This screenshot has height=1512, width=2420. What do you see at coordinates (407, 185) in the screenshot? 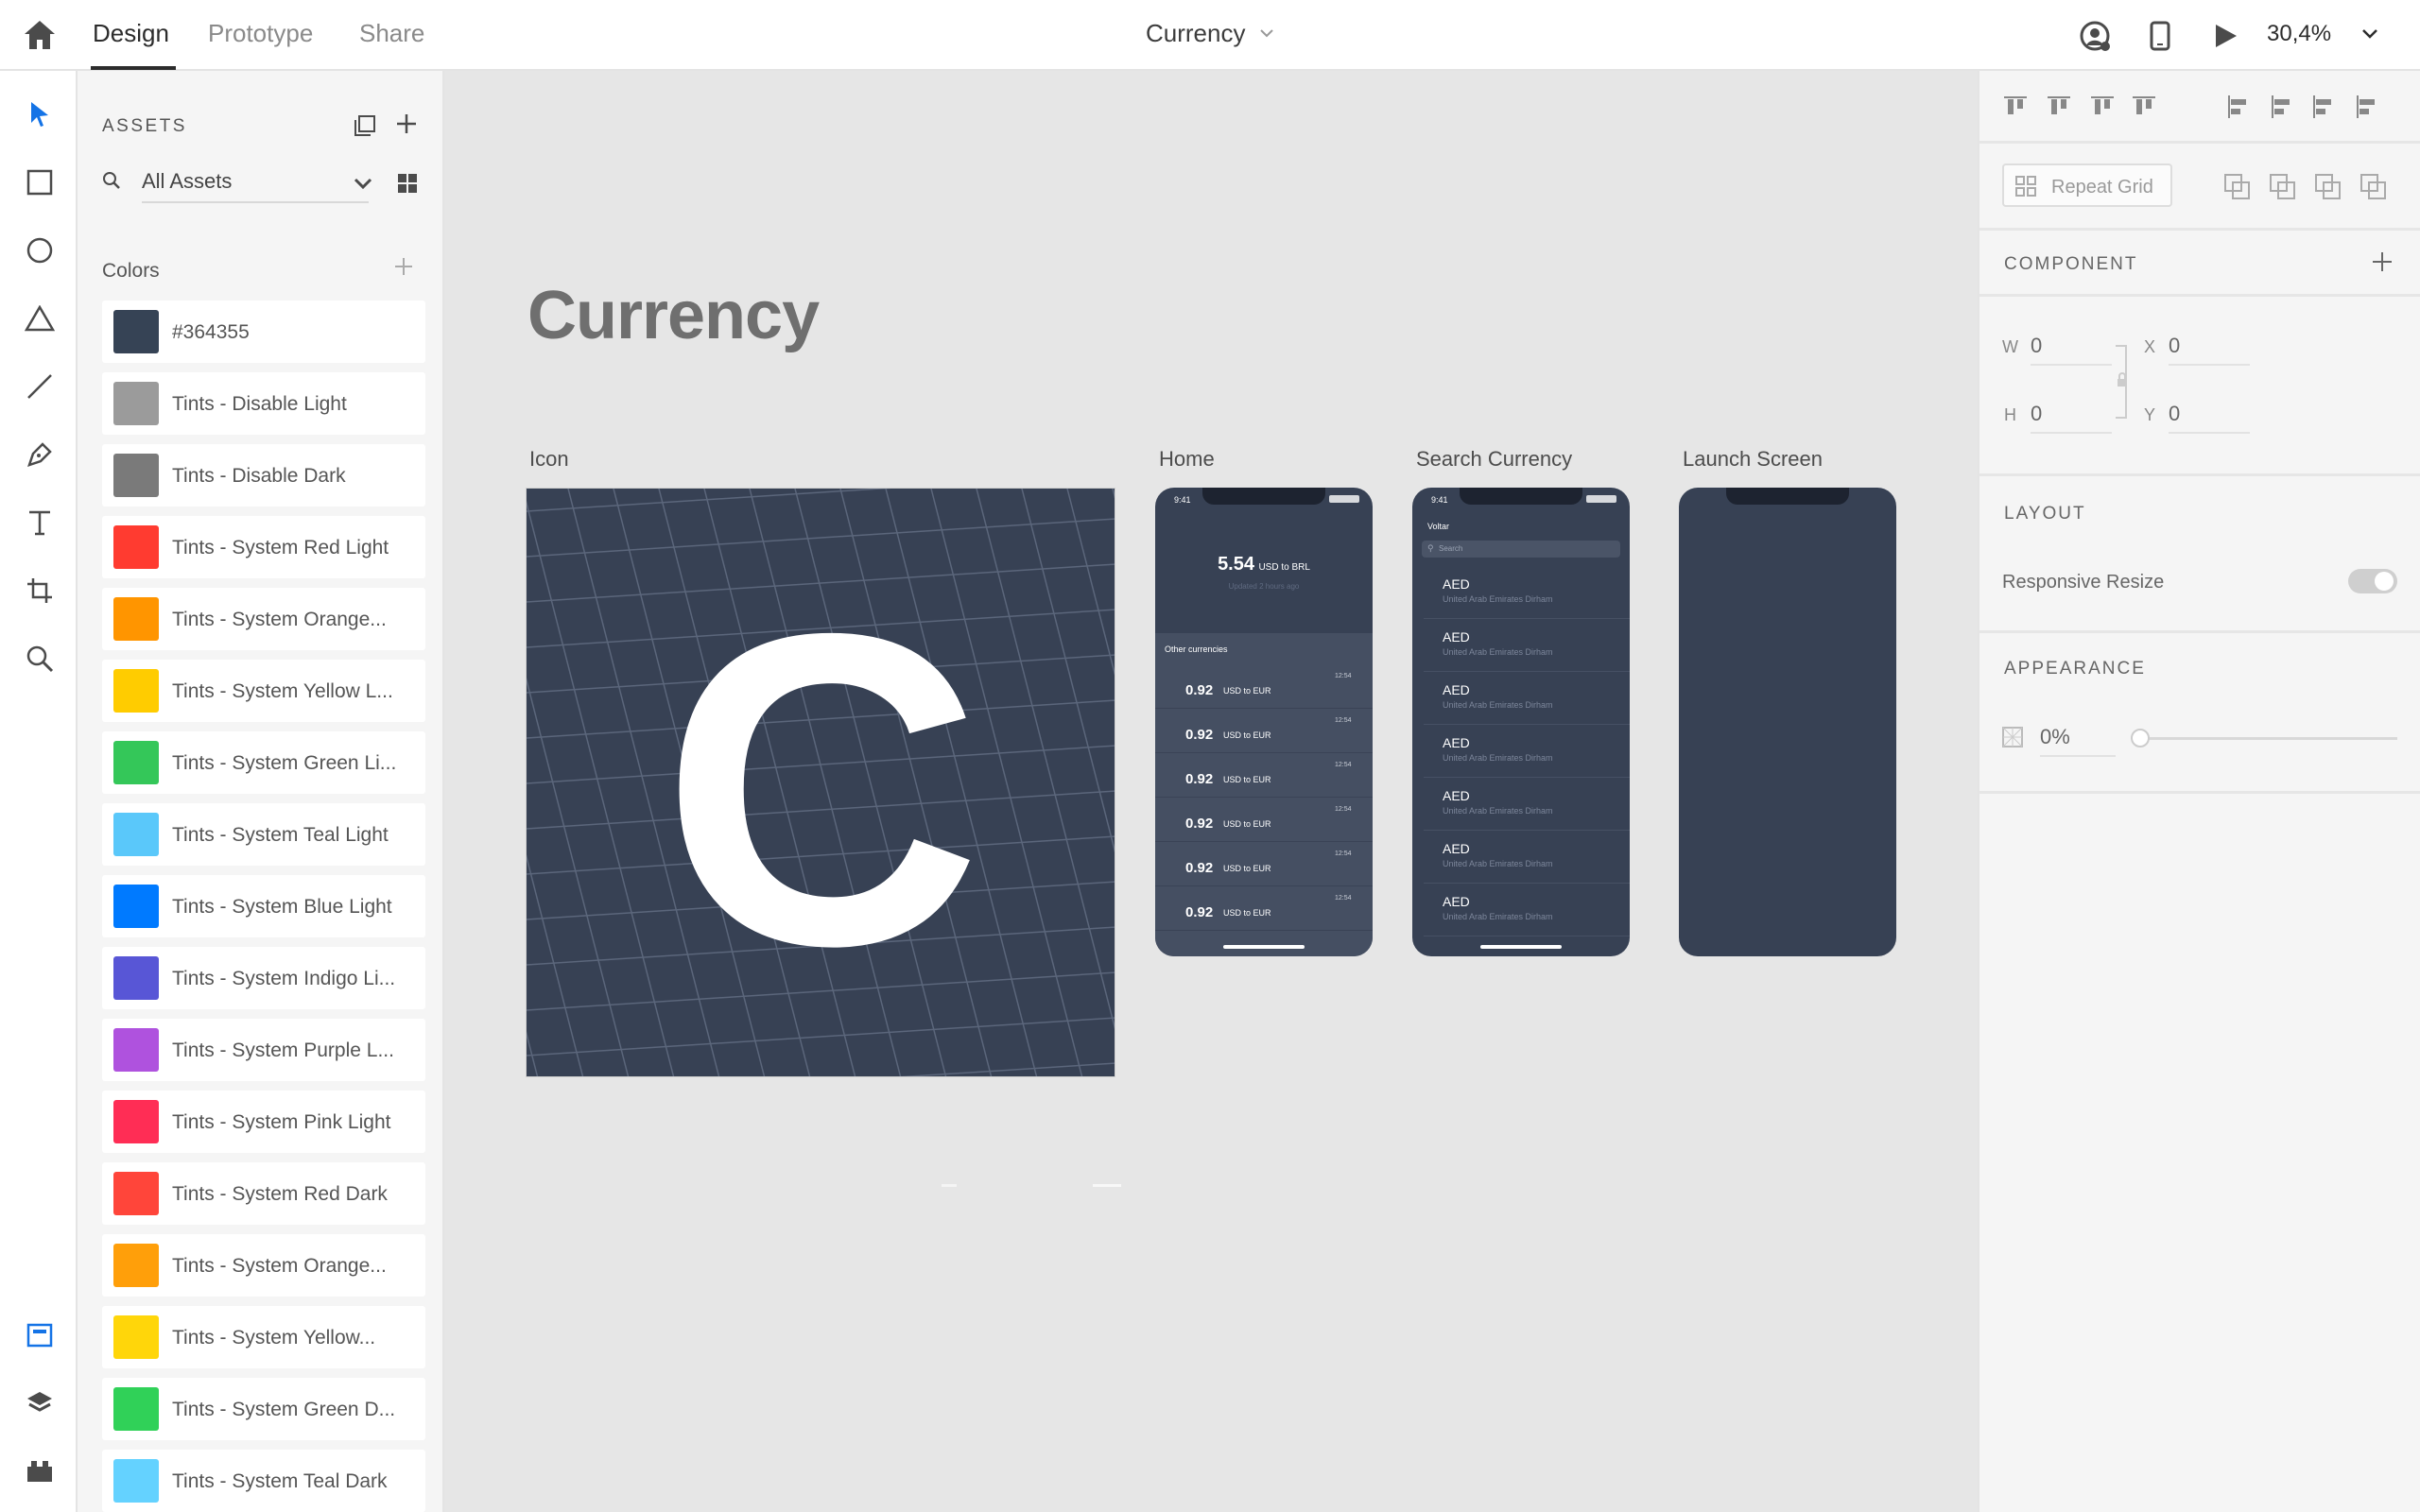
I see `grid-view-icon` at bounding box center [407, 185].